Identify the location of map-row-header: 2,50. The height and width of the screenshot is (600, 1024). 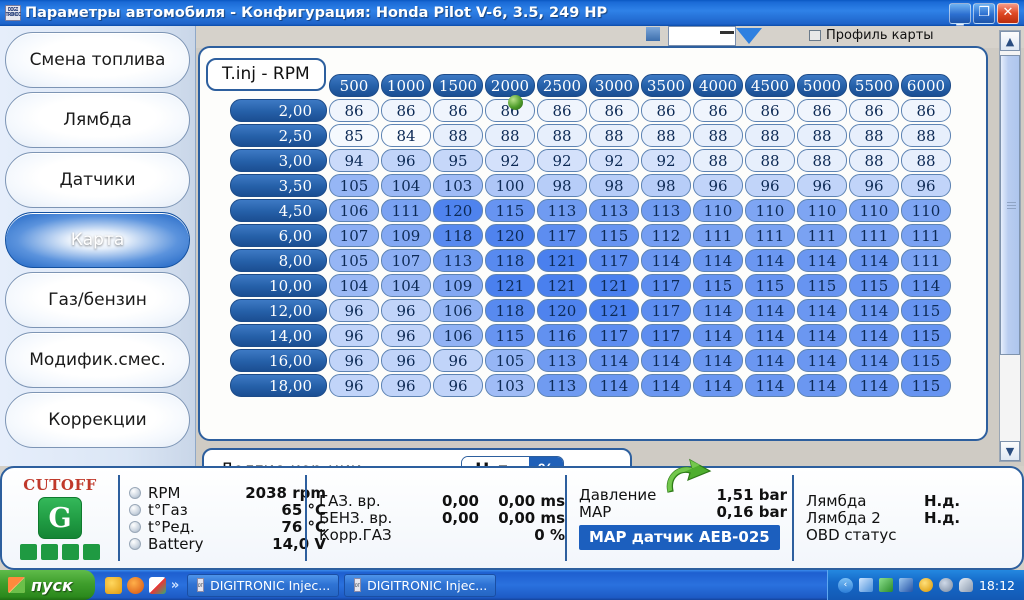
(278, 135).